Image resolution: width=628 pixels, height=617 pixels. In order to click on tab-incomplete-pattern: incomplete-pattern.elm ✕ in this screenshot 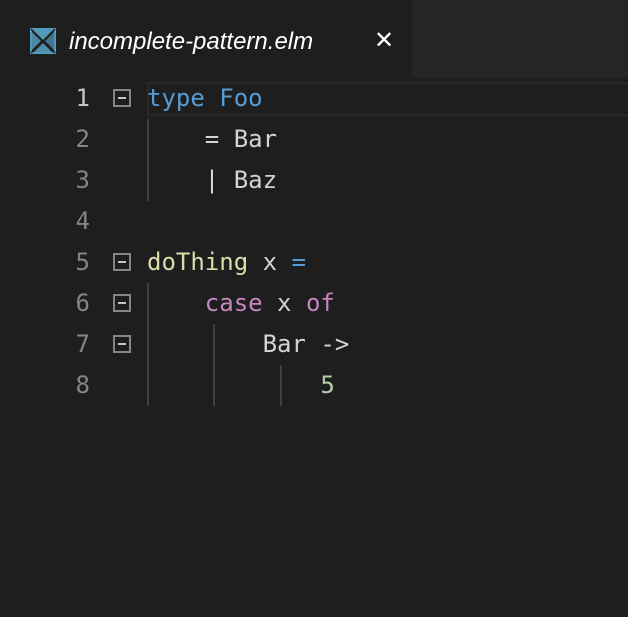, I will do `click(206, 39)`.